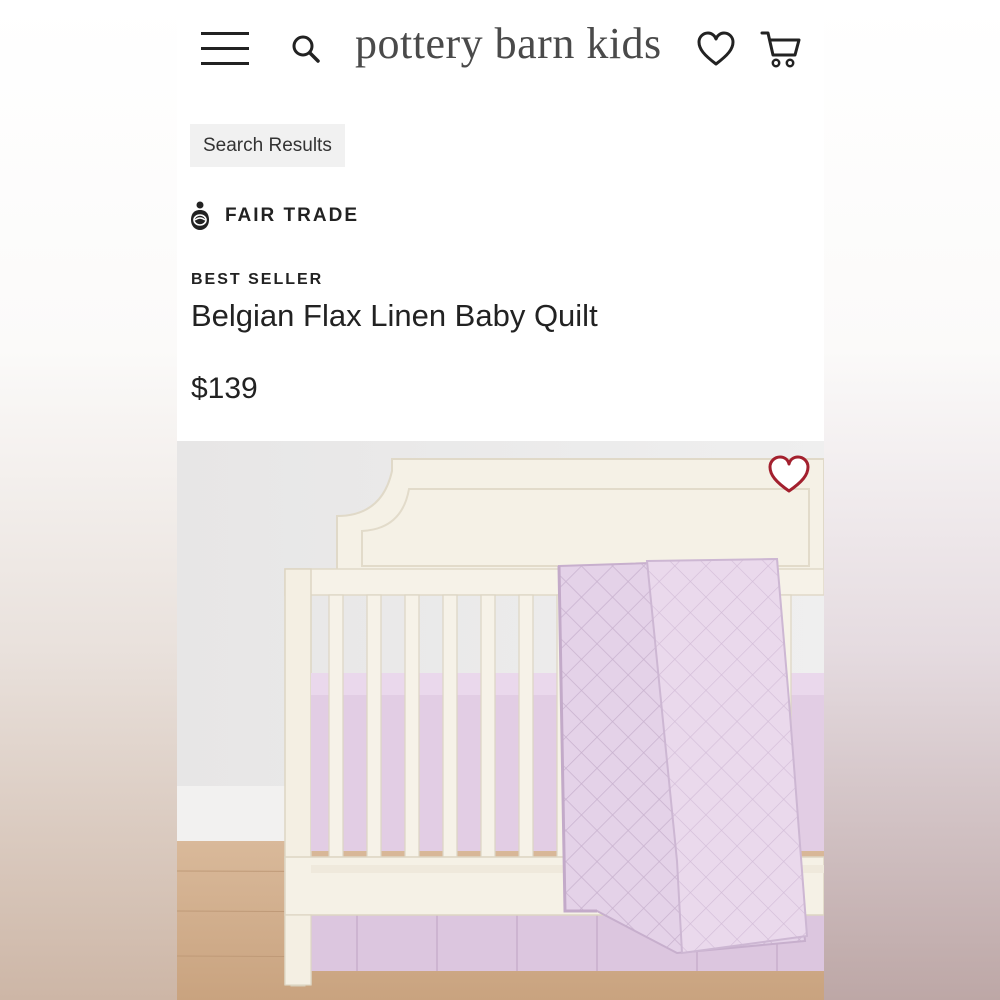  Describe the element at coordinates (200, 215) in the screenshot. I see `fair-trade-icon` at that location.